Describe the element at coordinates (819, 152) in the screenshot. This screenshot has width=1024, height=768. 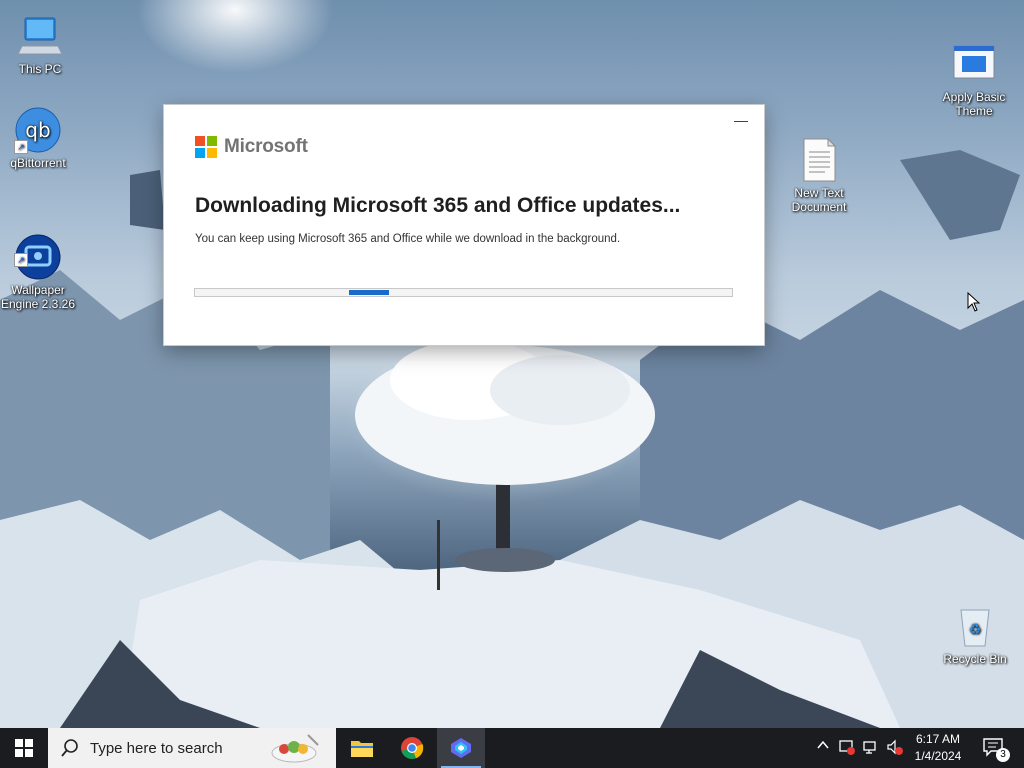
I see `text-document-icon` at that location.